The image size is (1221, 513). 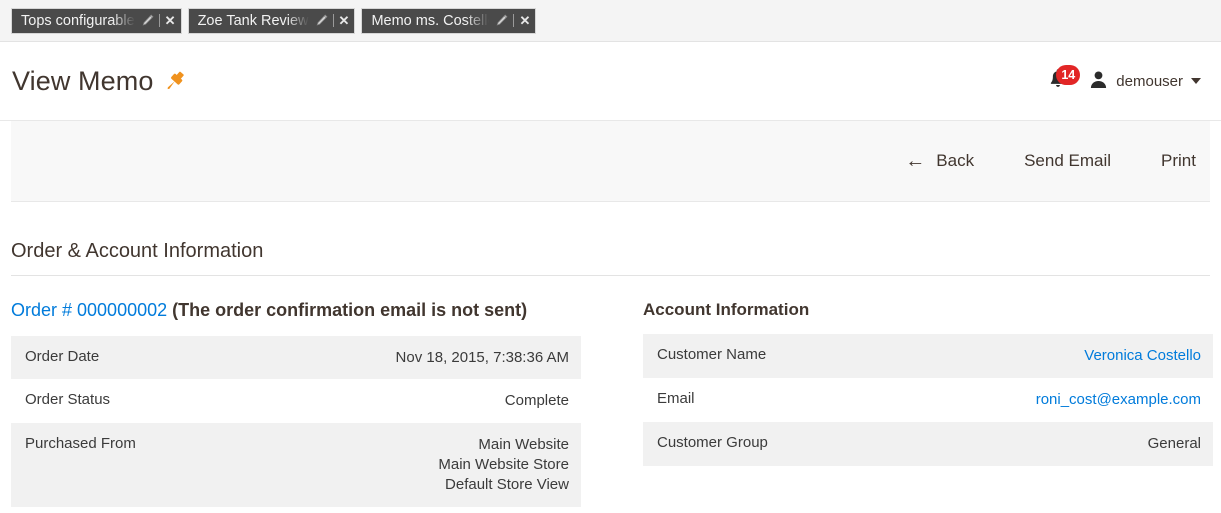 I want to click on account-heading: Account Information, so click(x=726, y=309).